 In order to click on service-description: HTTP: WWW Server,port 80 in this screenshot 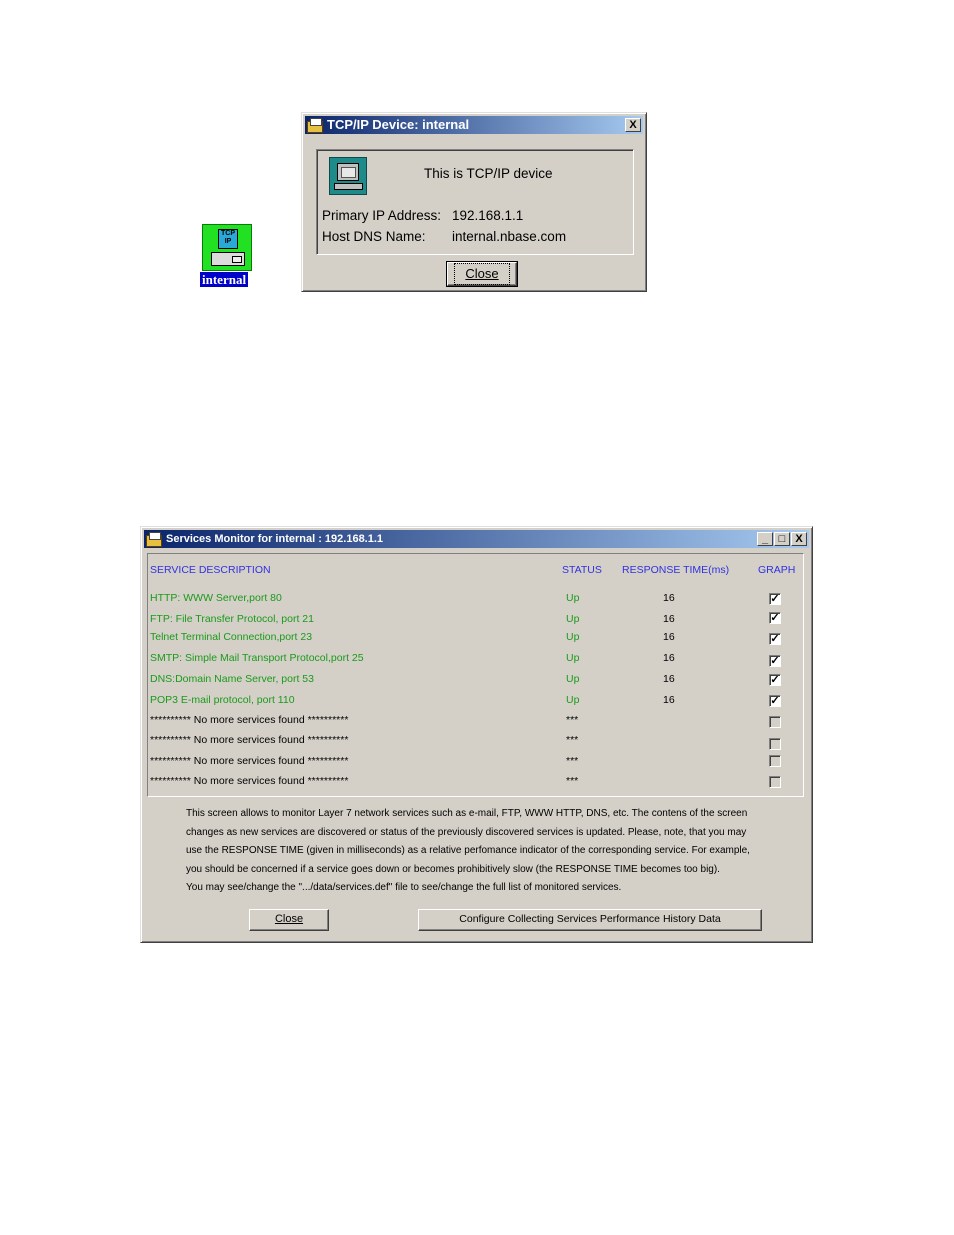, I will do `click(216, 598)`.